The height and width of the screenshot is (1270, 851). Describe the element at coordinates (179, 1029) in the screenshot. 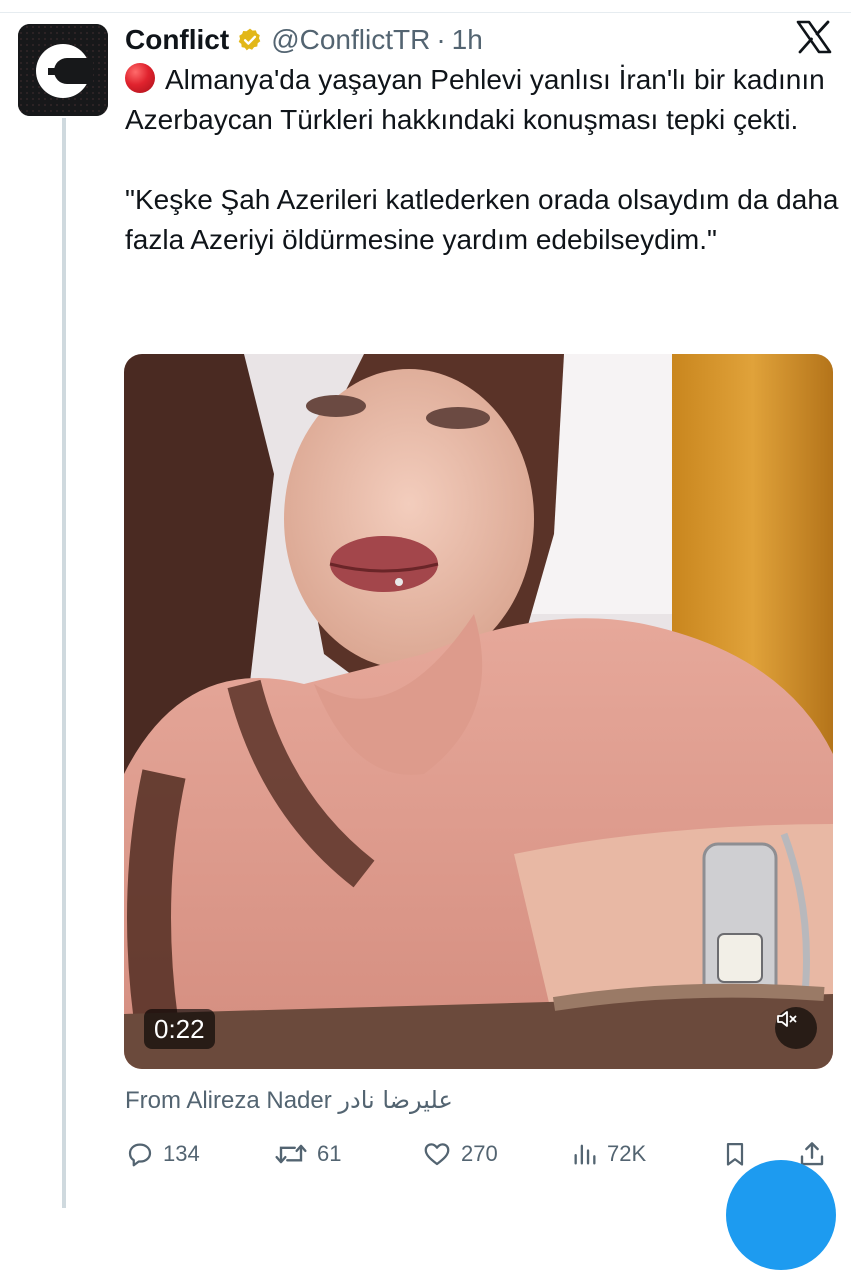

I see `video-duration: 0:22` at that location.